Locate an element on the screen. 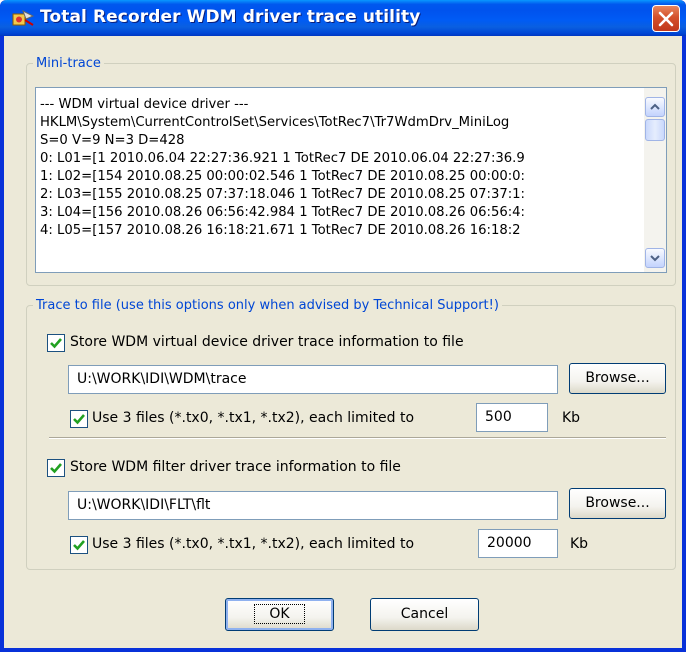  virtual-limit-input: 500 is located at coordinates (512, 417).